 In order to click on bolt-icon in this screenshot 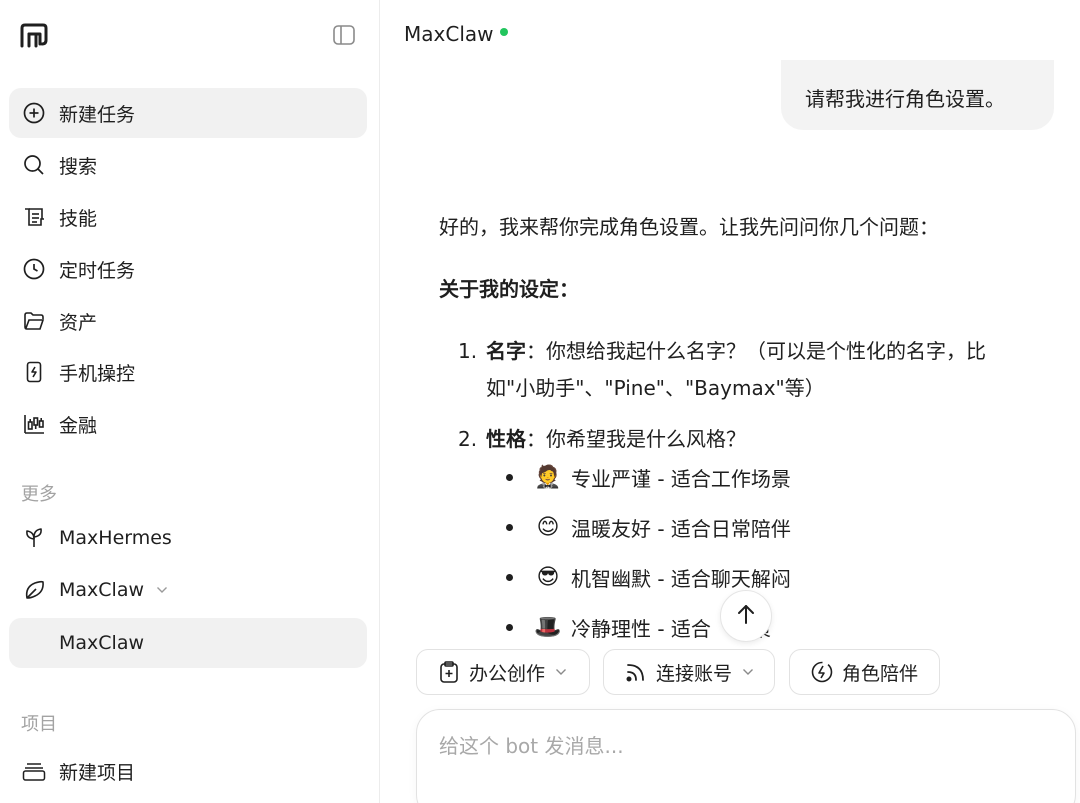, I will do `click(822, 672)`.